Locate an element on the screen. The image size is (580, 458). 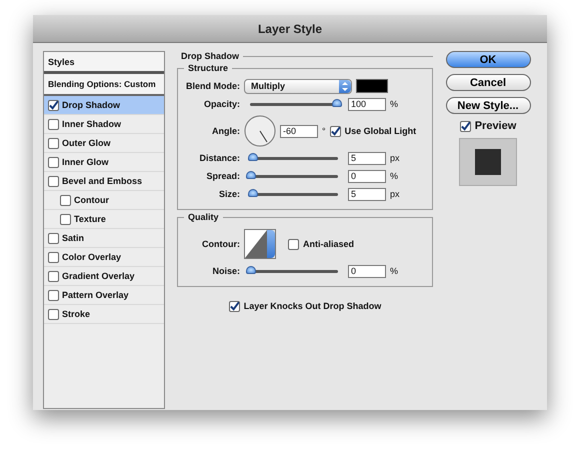
style-item: Bevel and Emboss is located at coordinates (104, 181).